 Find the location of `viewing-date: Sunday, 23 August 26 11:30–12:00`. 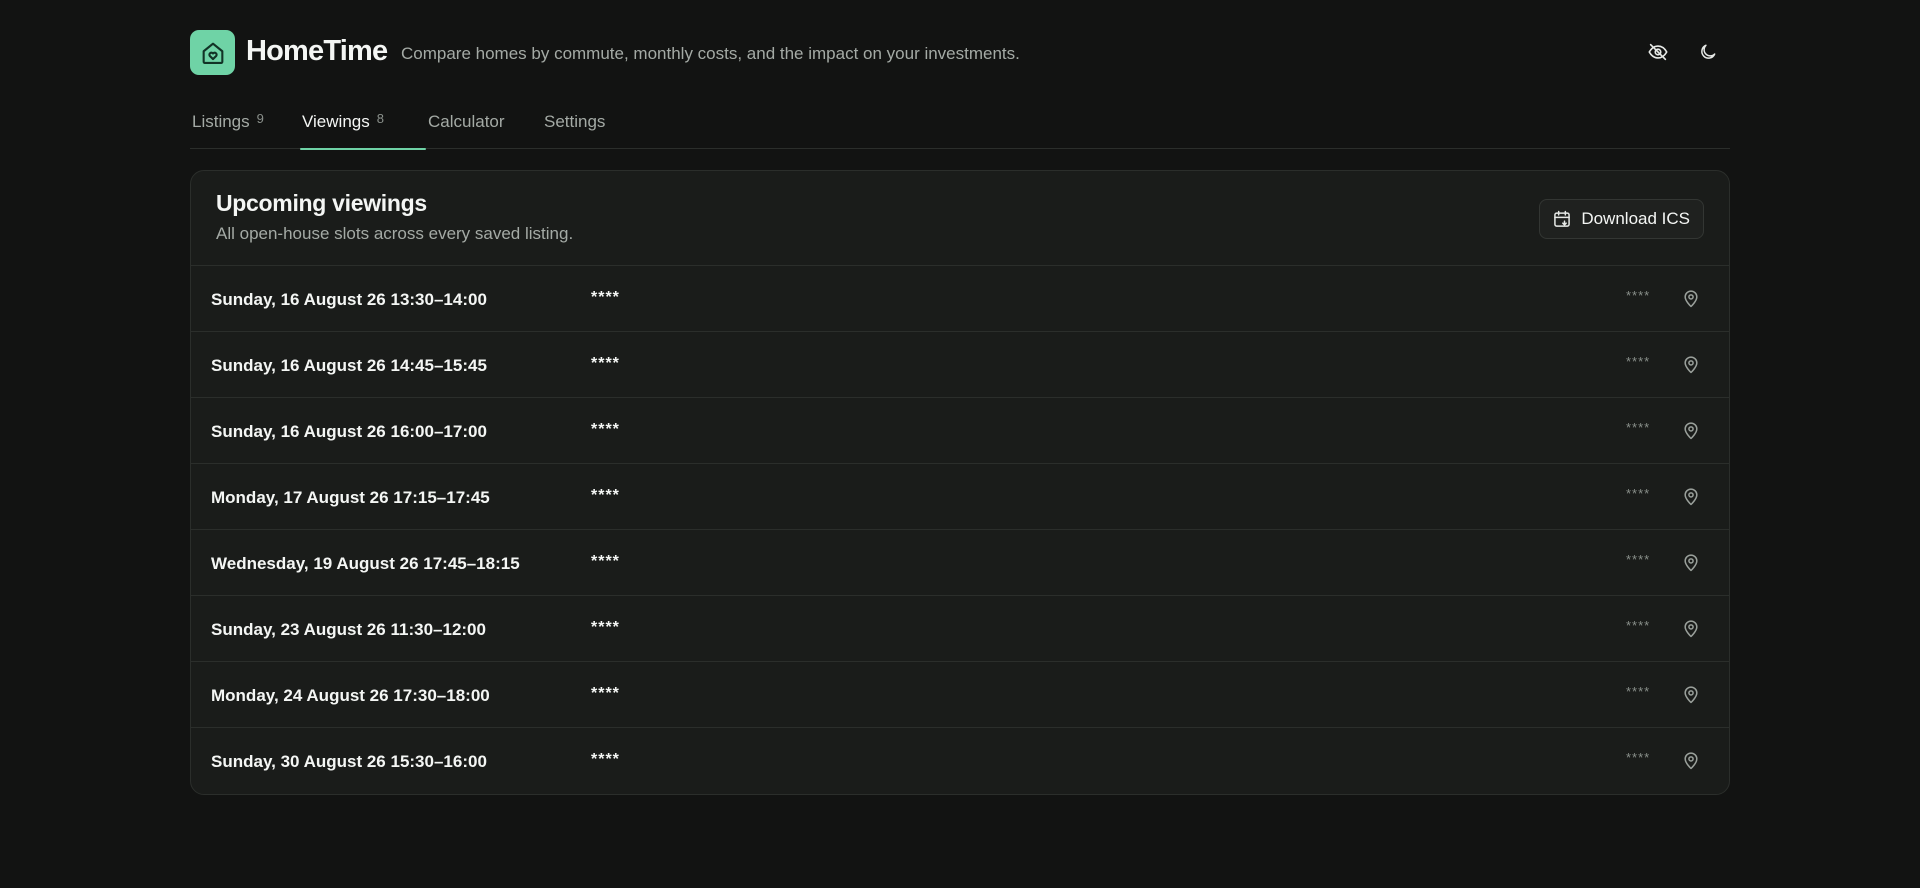

viewing-date: Sunday, 23 August 26 11:30–12:00 is located at coordinates (348, 629).